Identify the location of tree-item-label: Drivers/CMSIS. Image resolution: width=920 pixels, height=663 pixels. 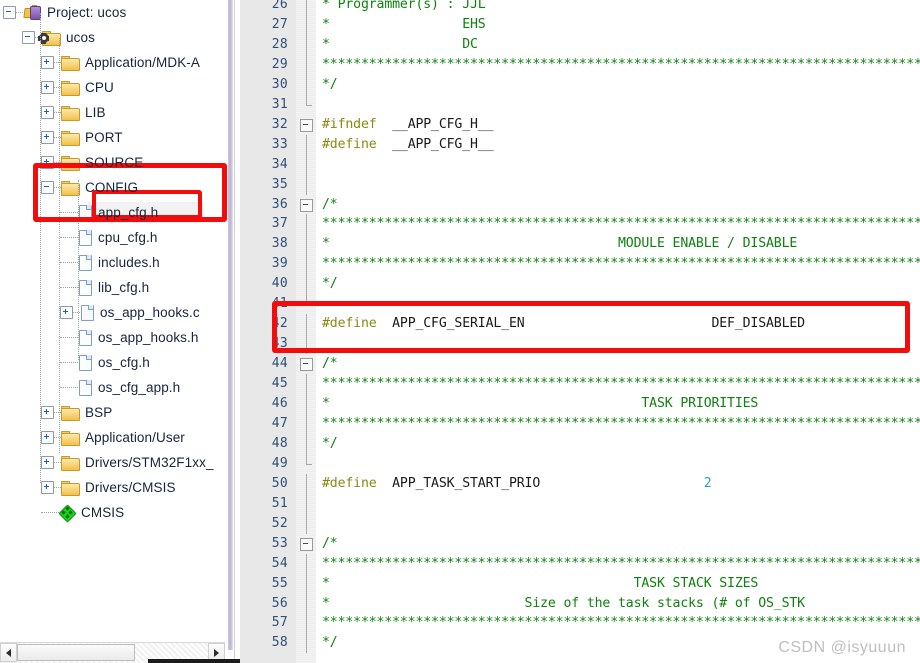
(130, 487).